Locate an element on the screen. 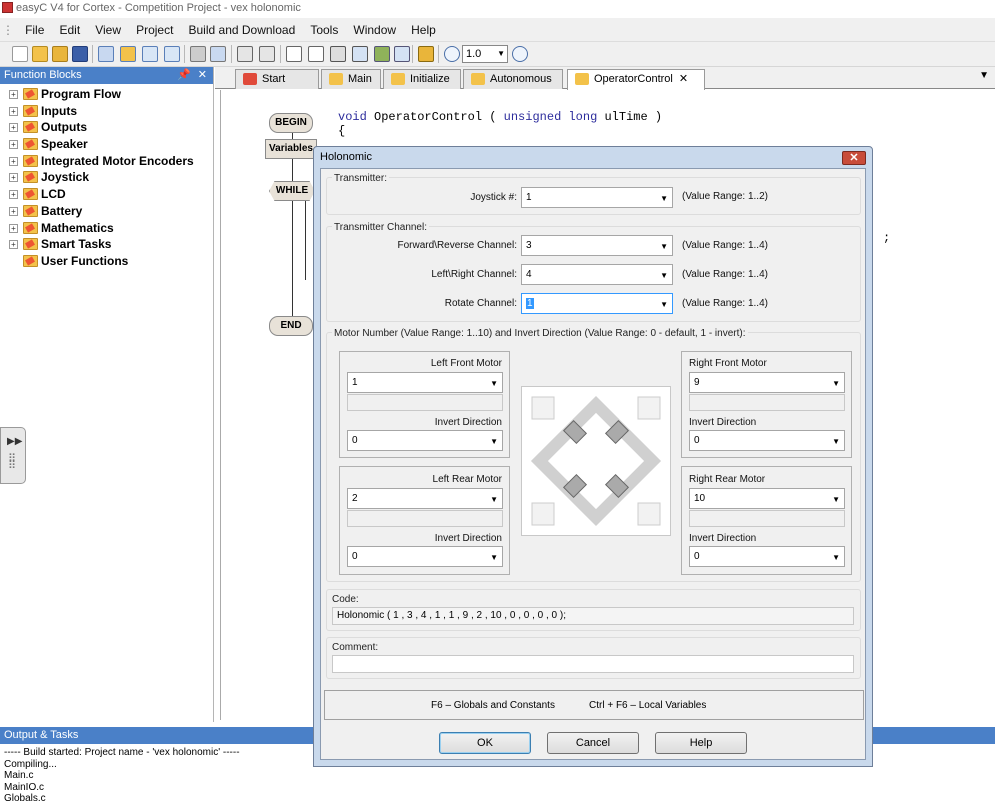  tab-label: OperatorControl is located at coordinates (633, 79).